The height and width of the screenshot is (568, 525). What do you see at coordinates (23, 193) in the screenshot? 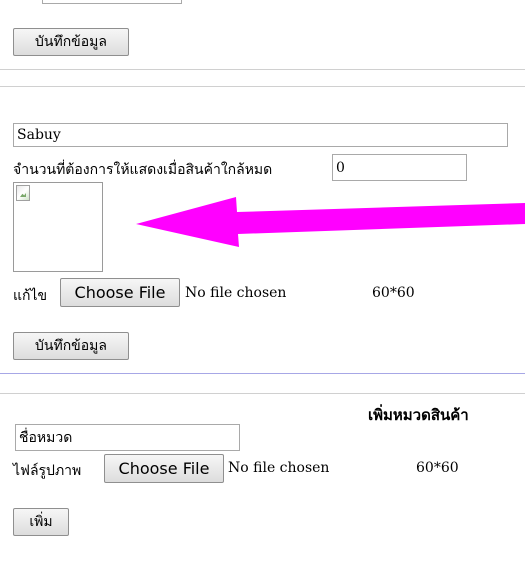
I see `broken-image-icon` at bounding box center [23, 193].